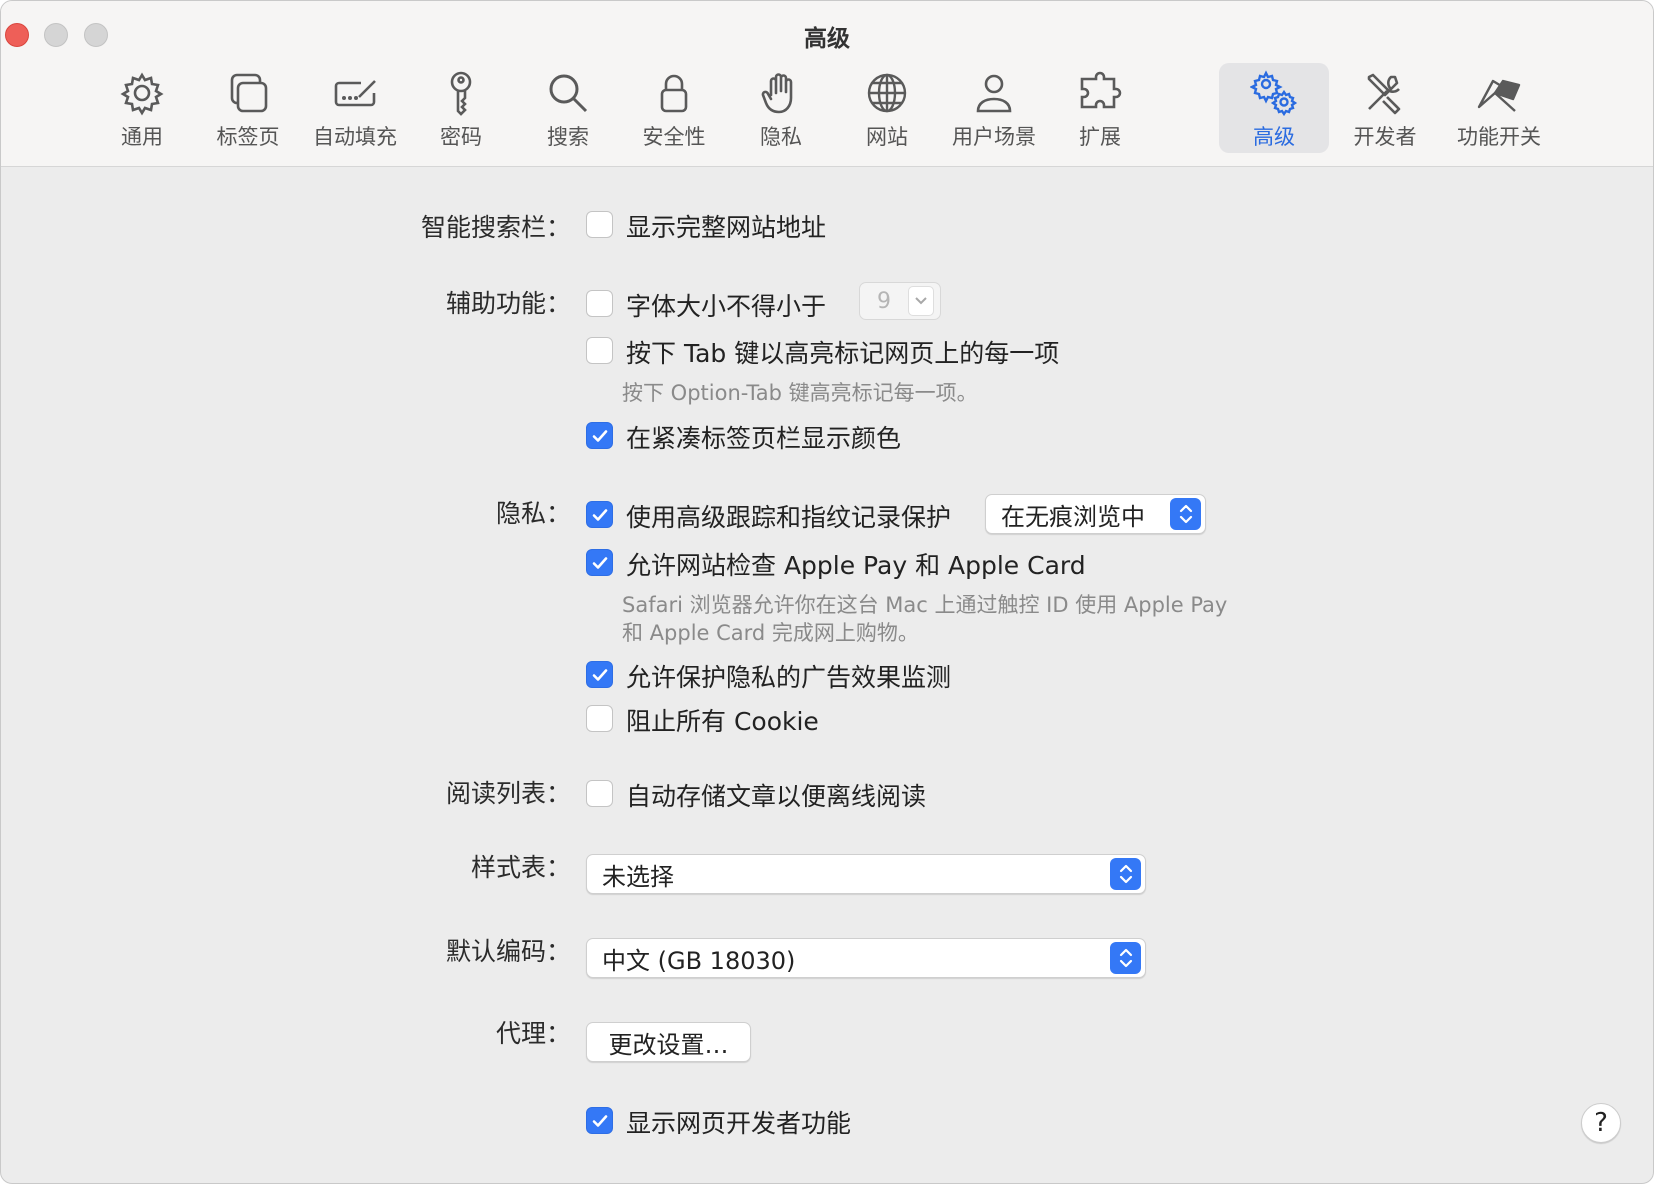 The width and height of the screenshot is (1654, 1184). I want to click on tab-advanced: 高级, so click(1274, 108).